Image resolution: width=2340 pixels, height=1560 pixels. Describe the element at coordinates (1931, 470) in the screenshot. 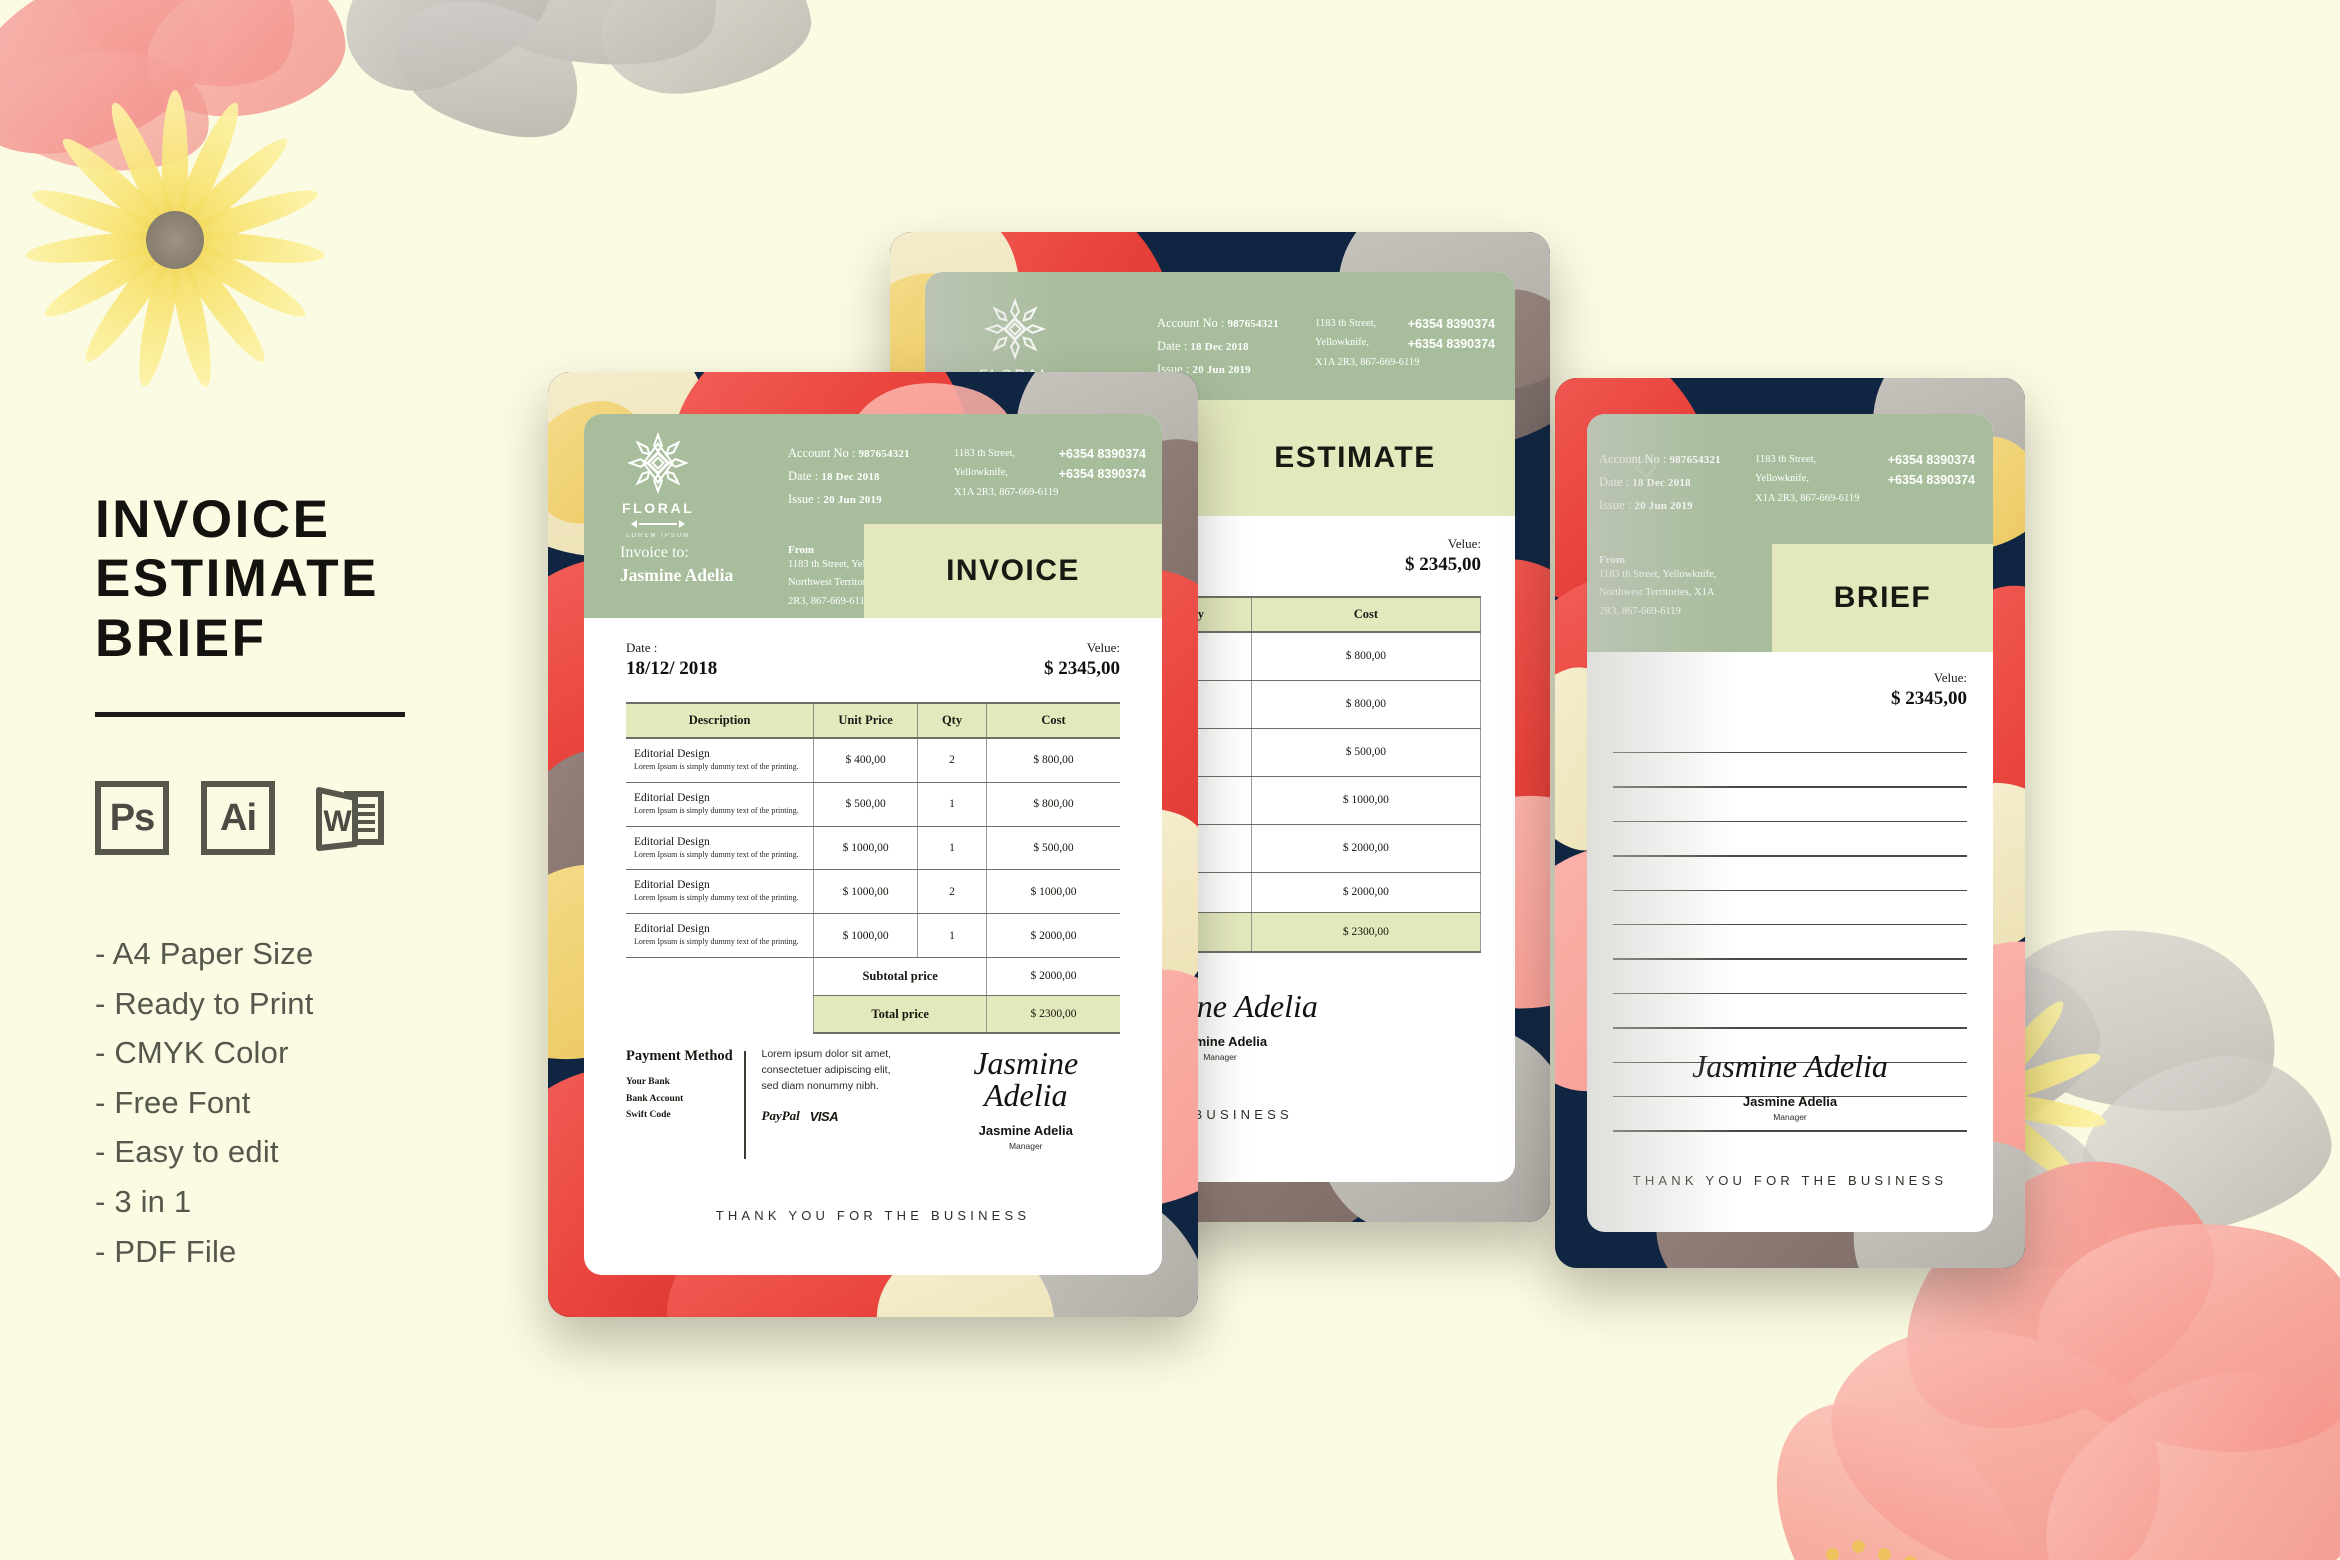

I see `brief-phone-block: +6354 8390374 +6354 8390374` at that location.